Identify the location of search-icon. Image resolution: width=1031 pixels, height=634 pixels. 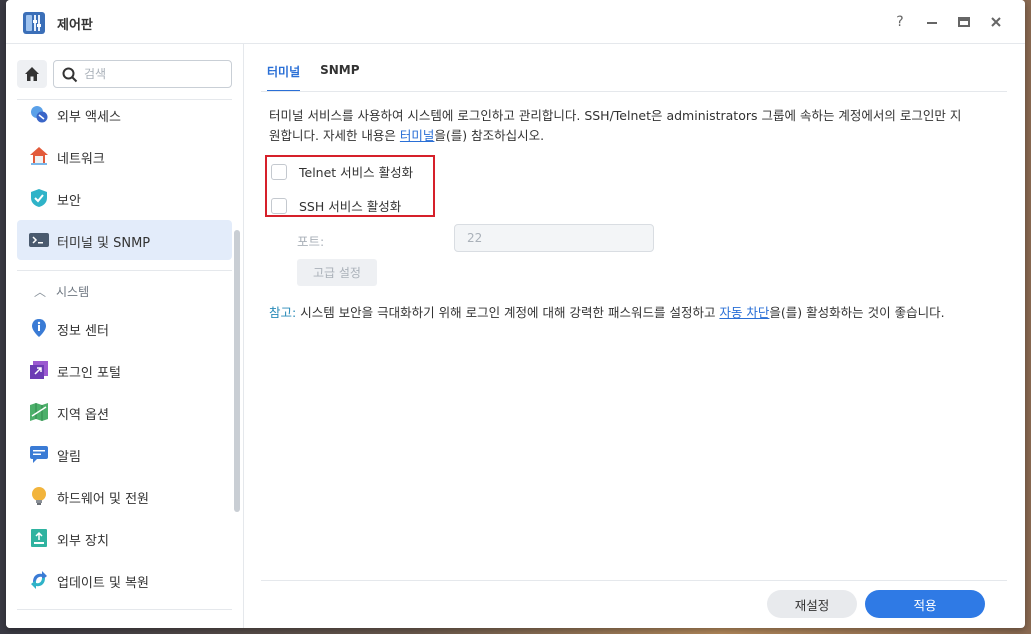
(70, 75).